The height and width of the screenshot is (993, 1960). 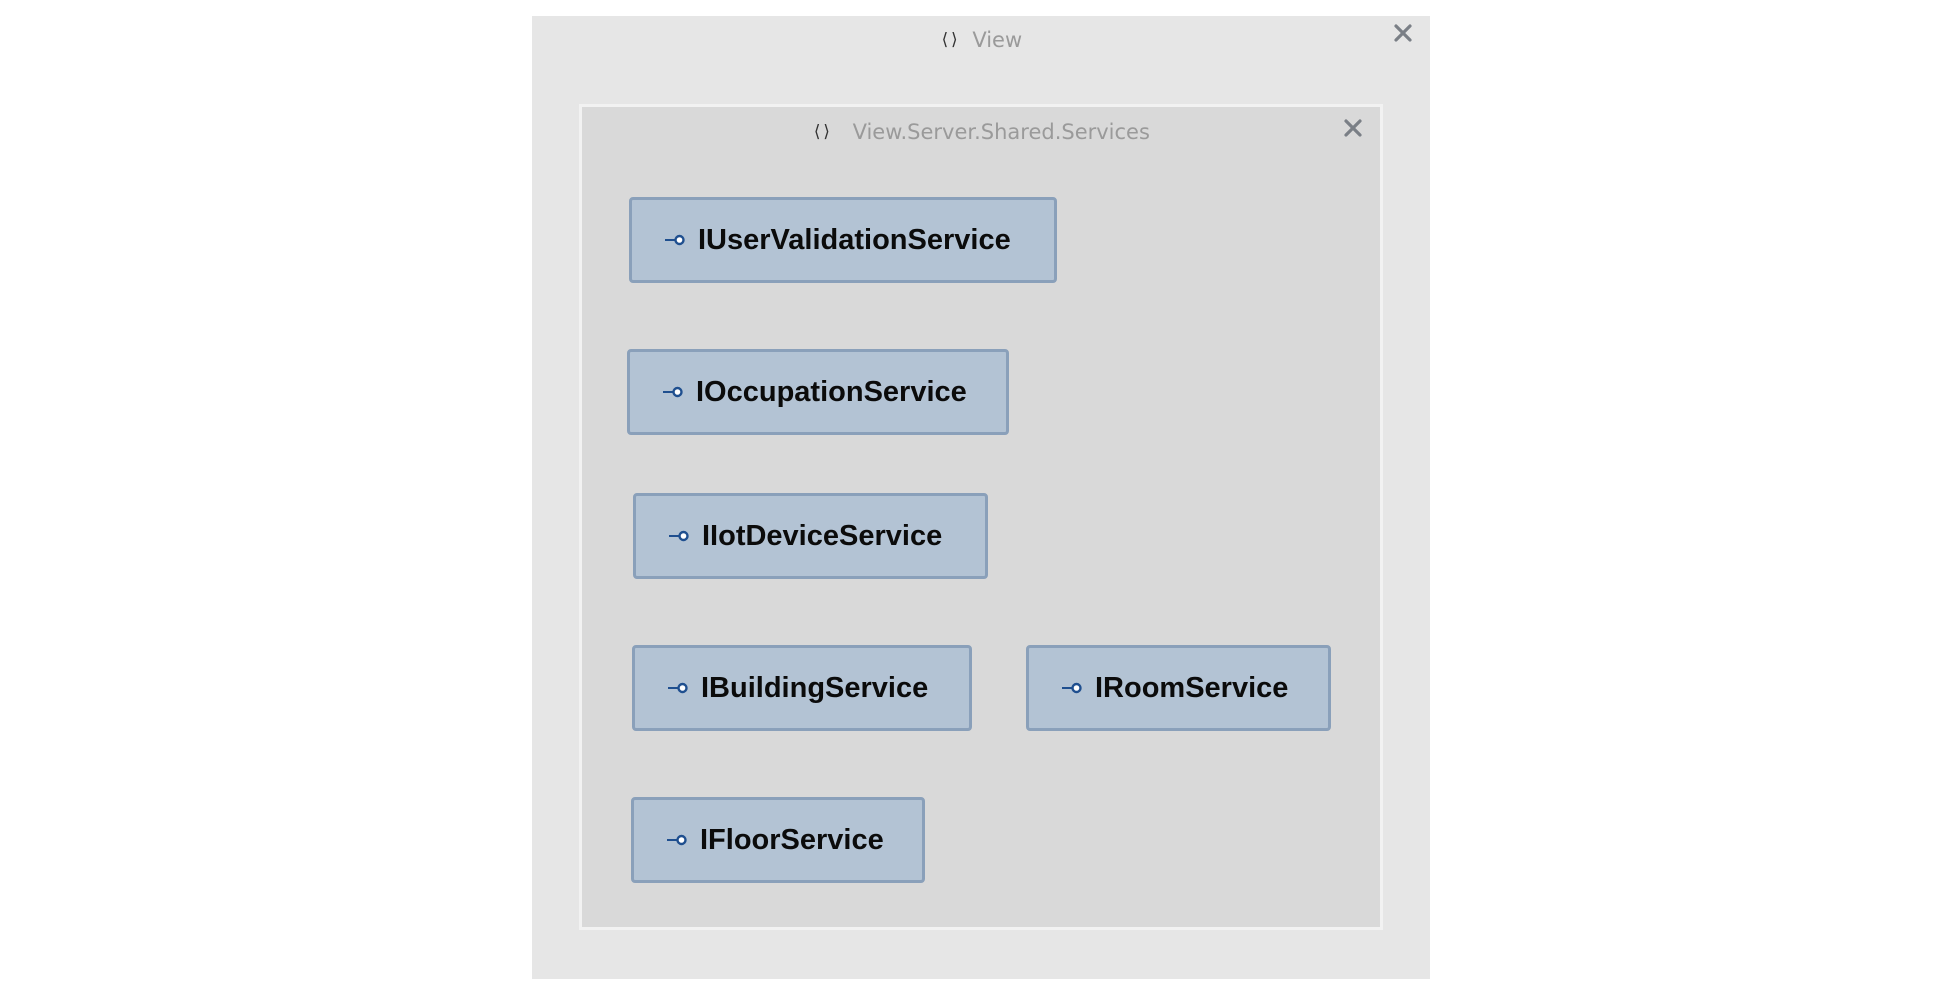 I want to click on namespace-header: ⟨⟩ View.Server.Shared.Services, so click(x=981, y=132).